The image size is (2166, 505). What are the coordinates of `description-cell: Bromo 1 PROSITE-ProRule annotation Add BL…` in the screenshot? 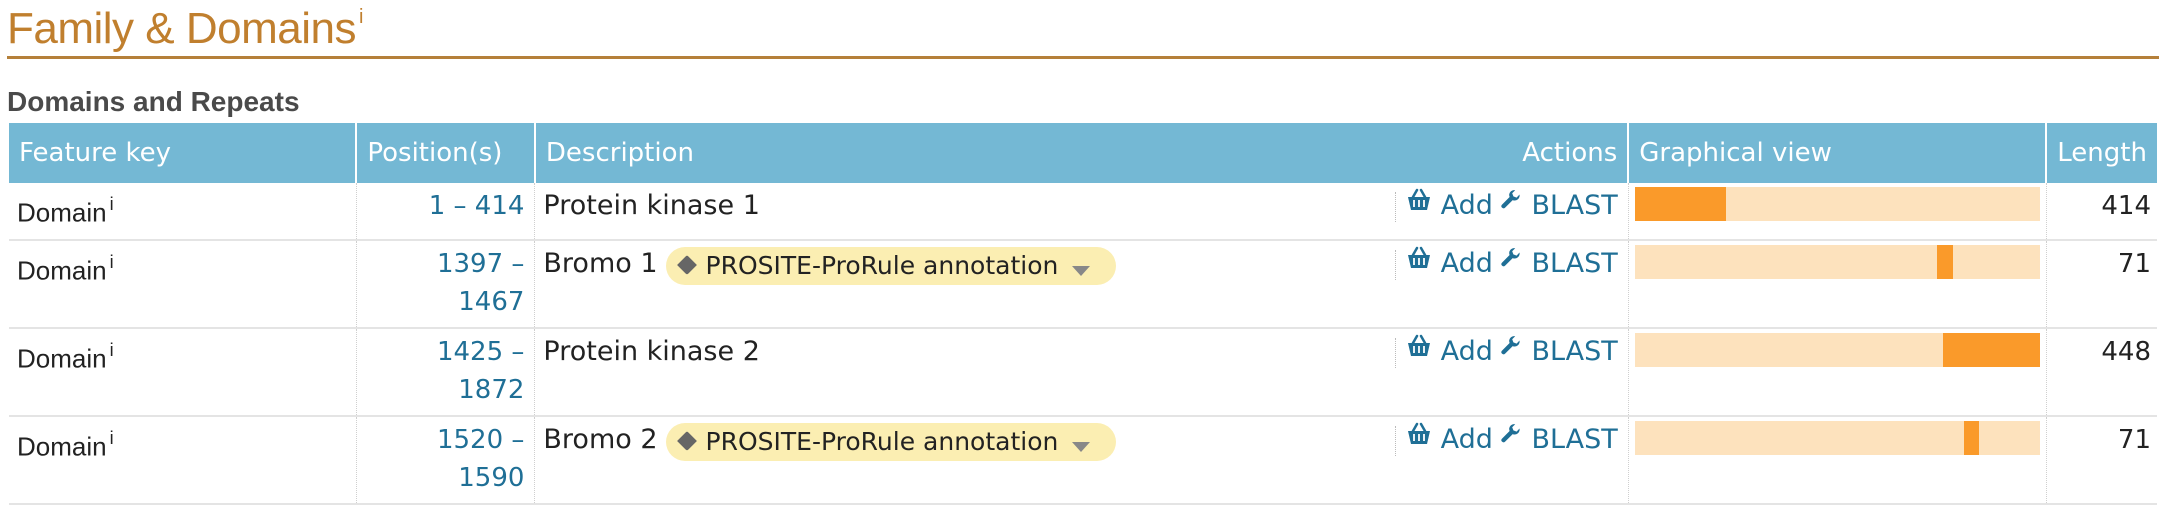 It's located at (1081, 284).